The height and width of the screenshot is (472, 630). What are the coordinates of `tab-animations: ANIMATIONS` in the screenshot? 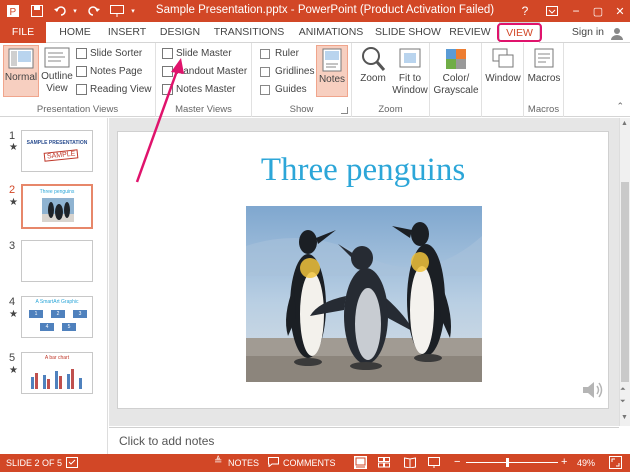 It's located at (331, 32).